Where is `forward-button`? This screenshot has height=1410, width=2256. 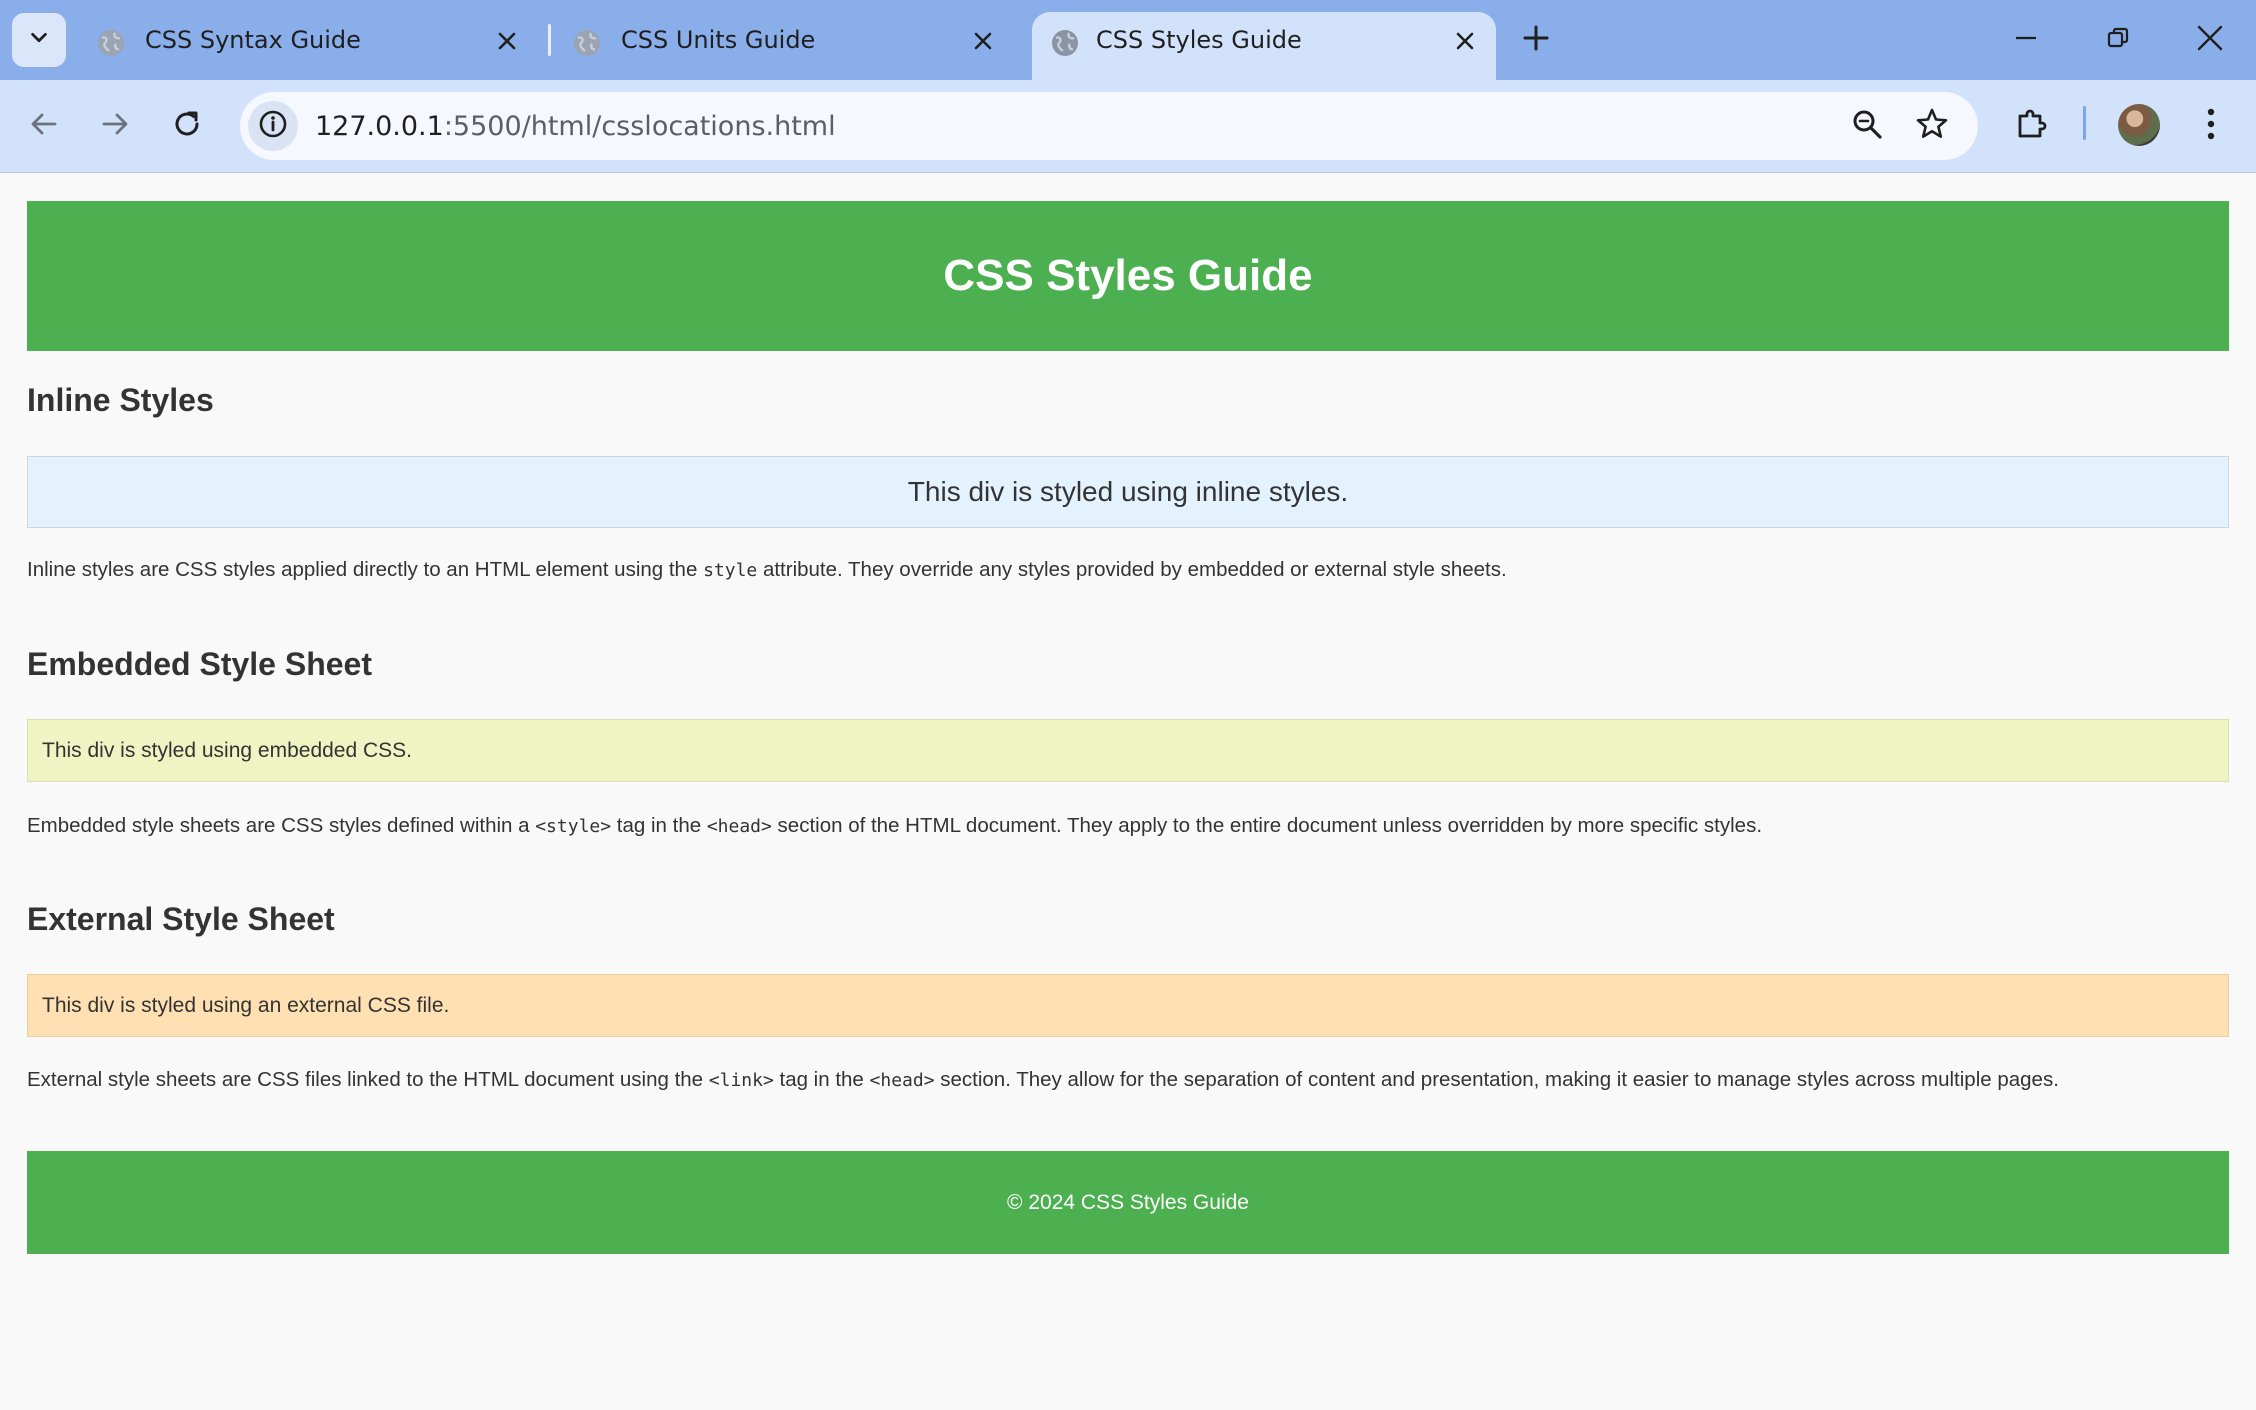
forward-button is located at coordinates (115, 126).